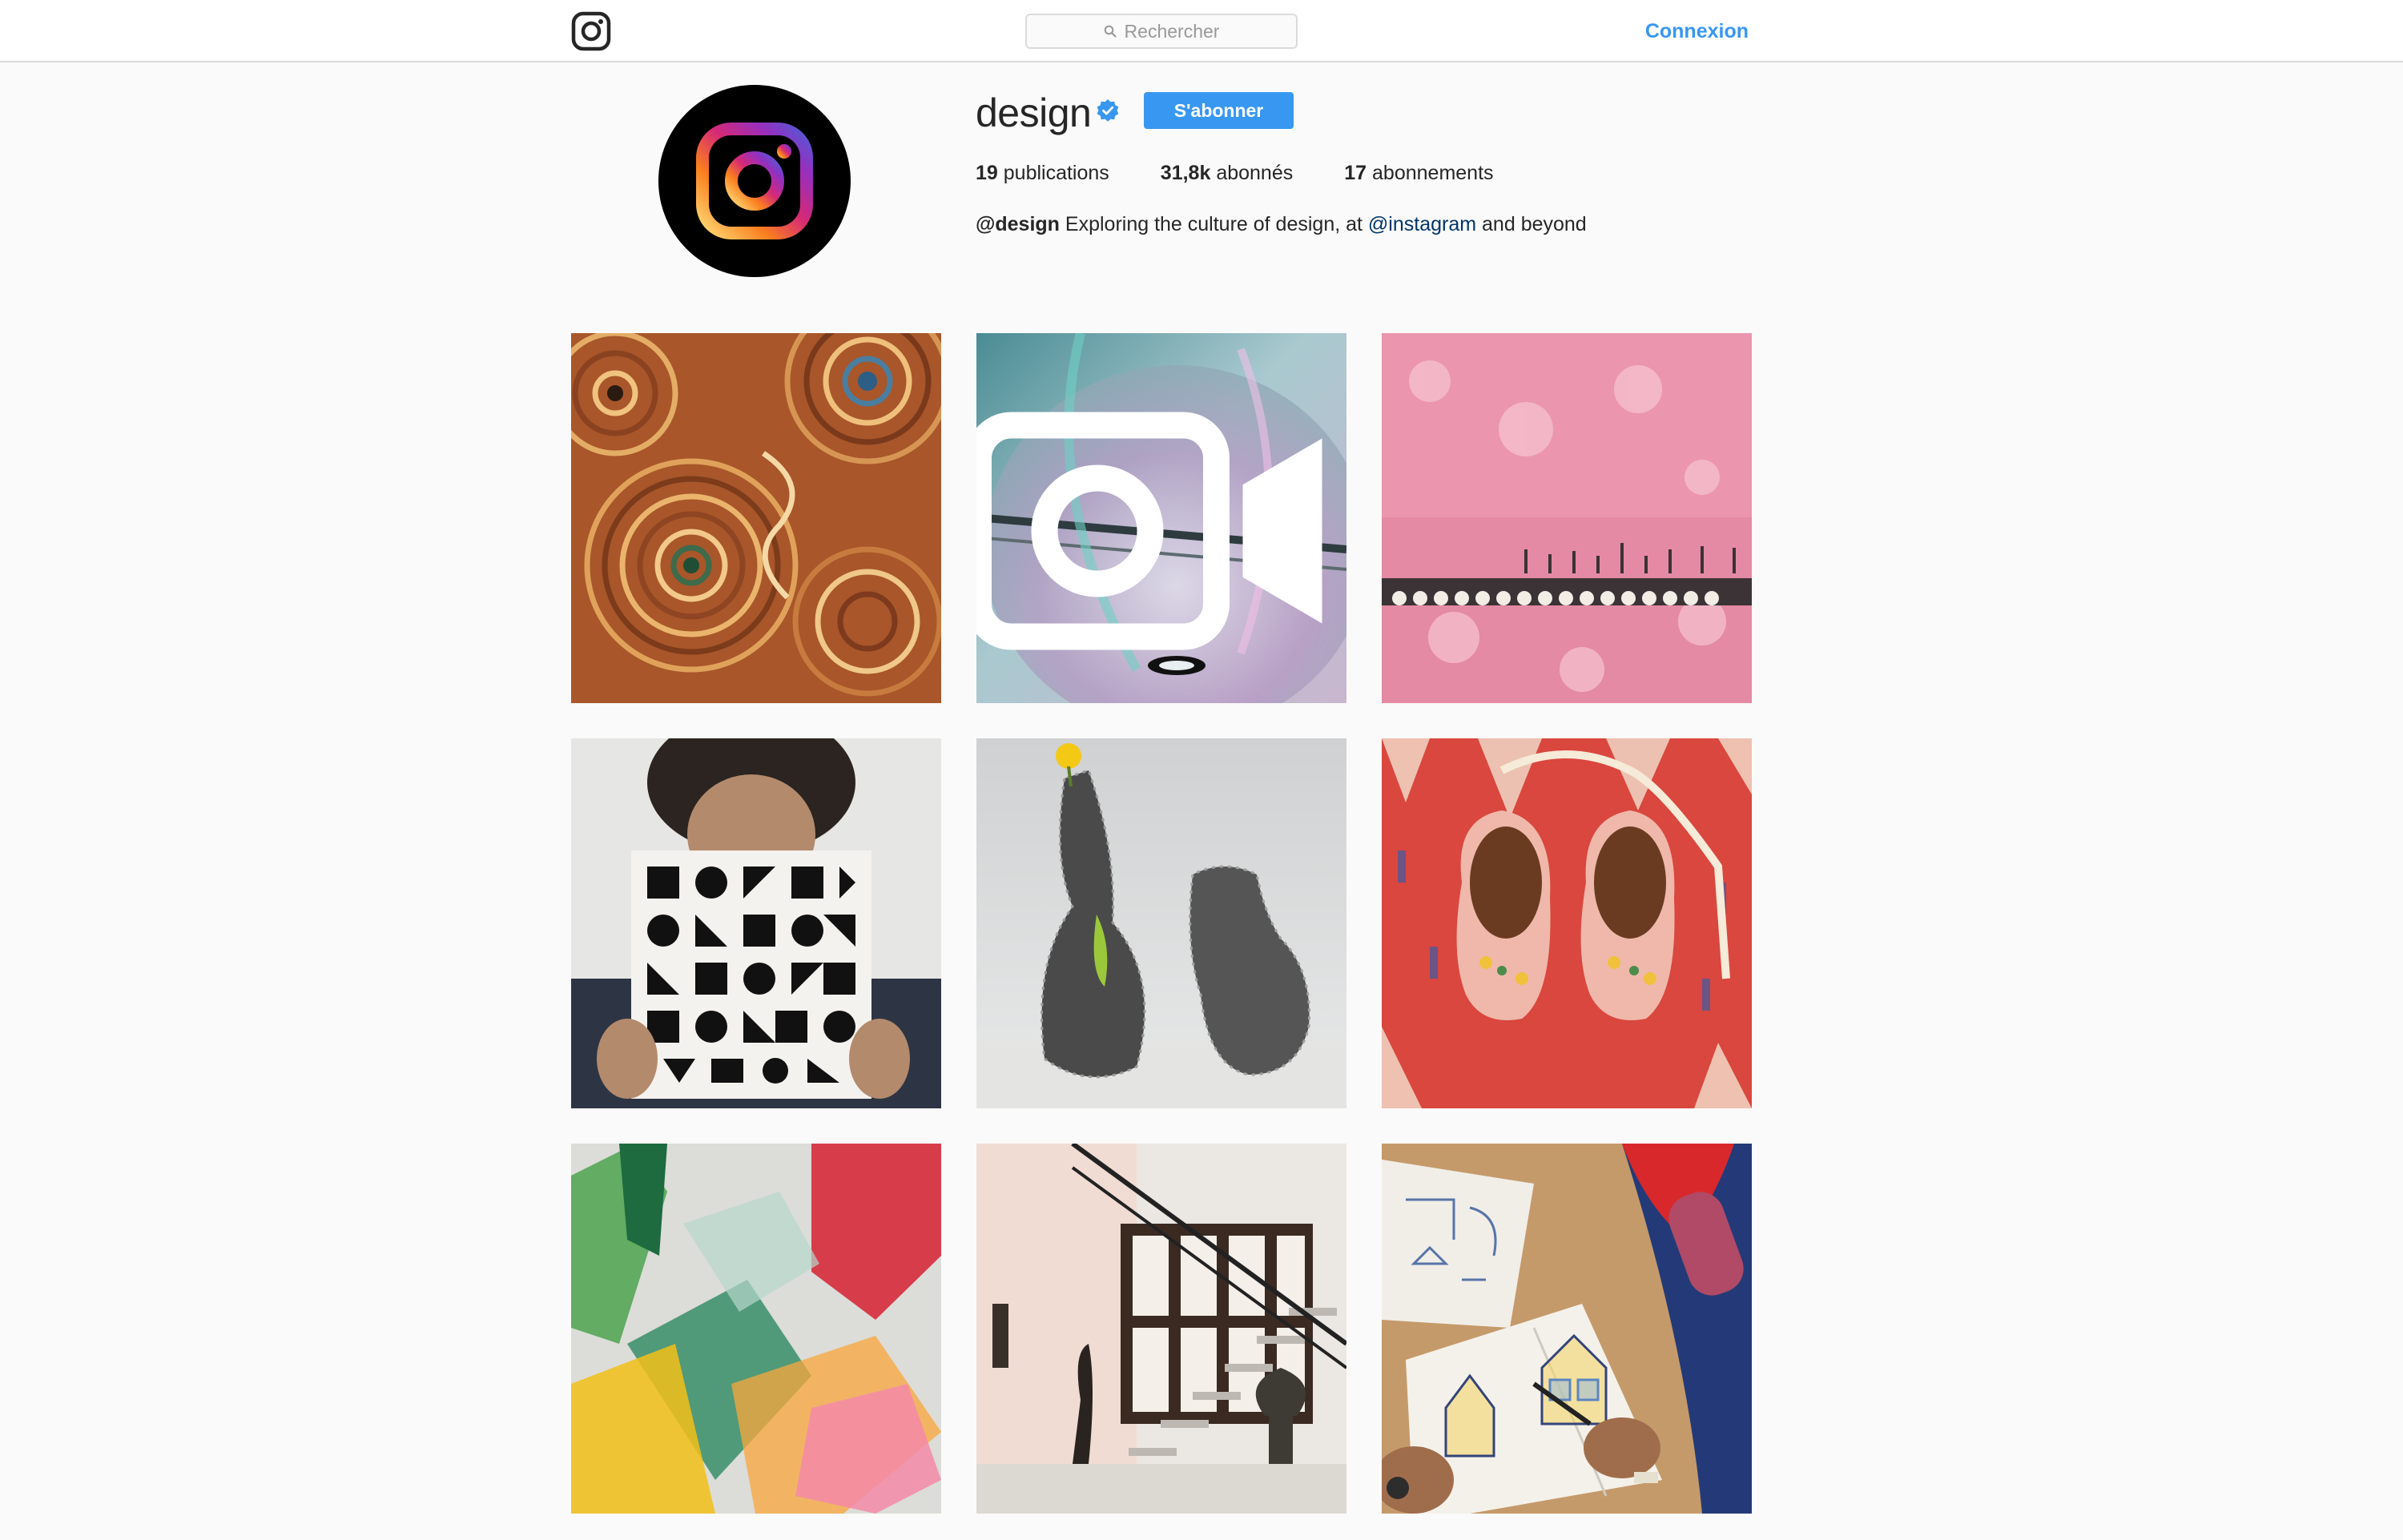 The height and width of the screenshot is (1540, 2403). I want to click on login-link: Connexion, so click(1688, 31).